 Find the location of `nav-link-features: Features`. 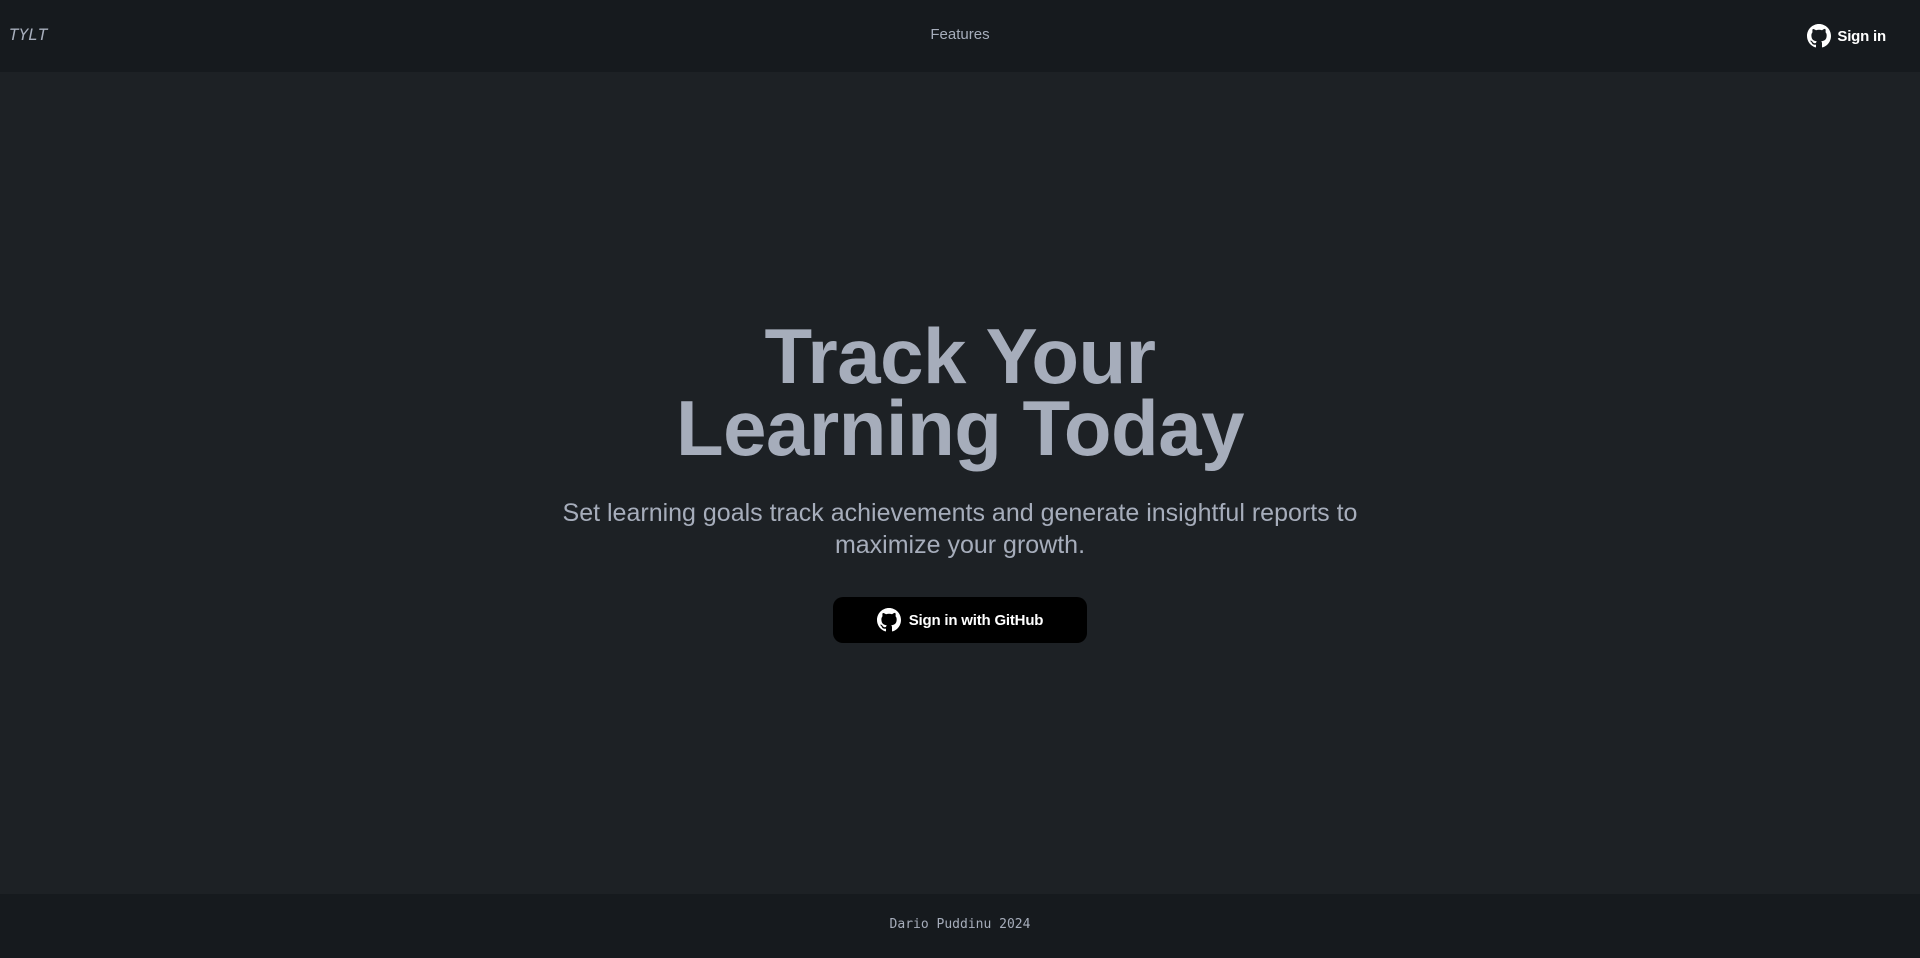

nav-link-features: Features is located at coordinates (959, 34).